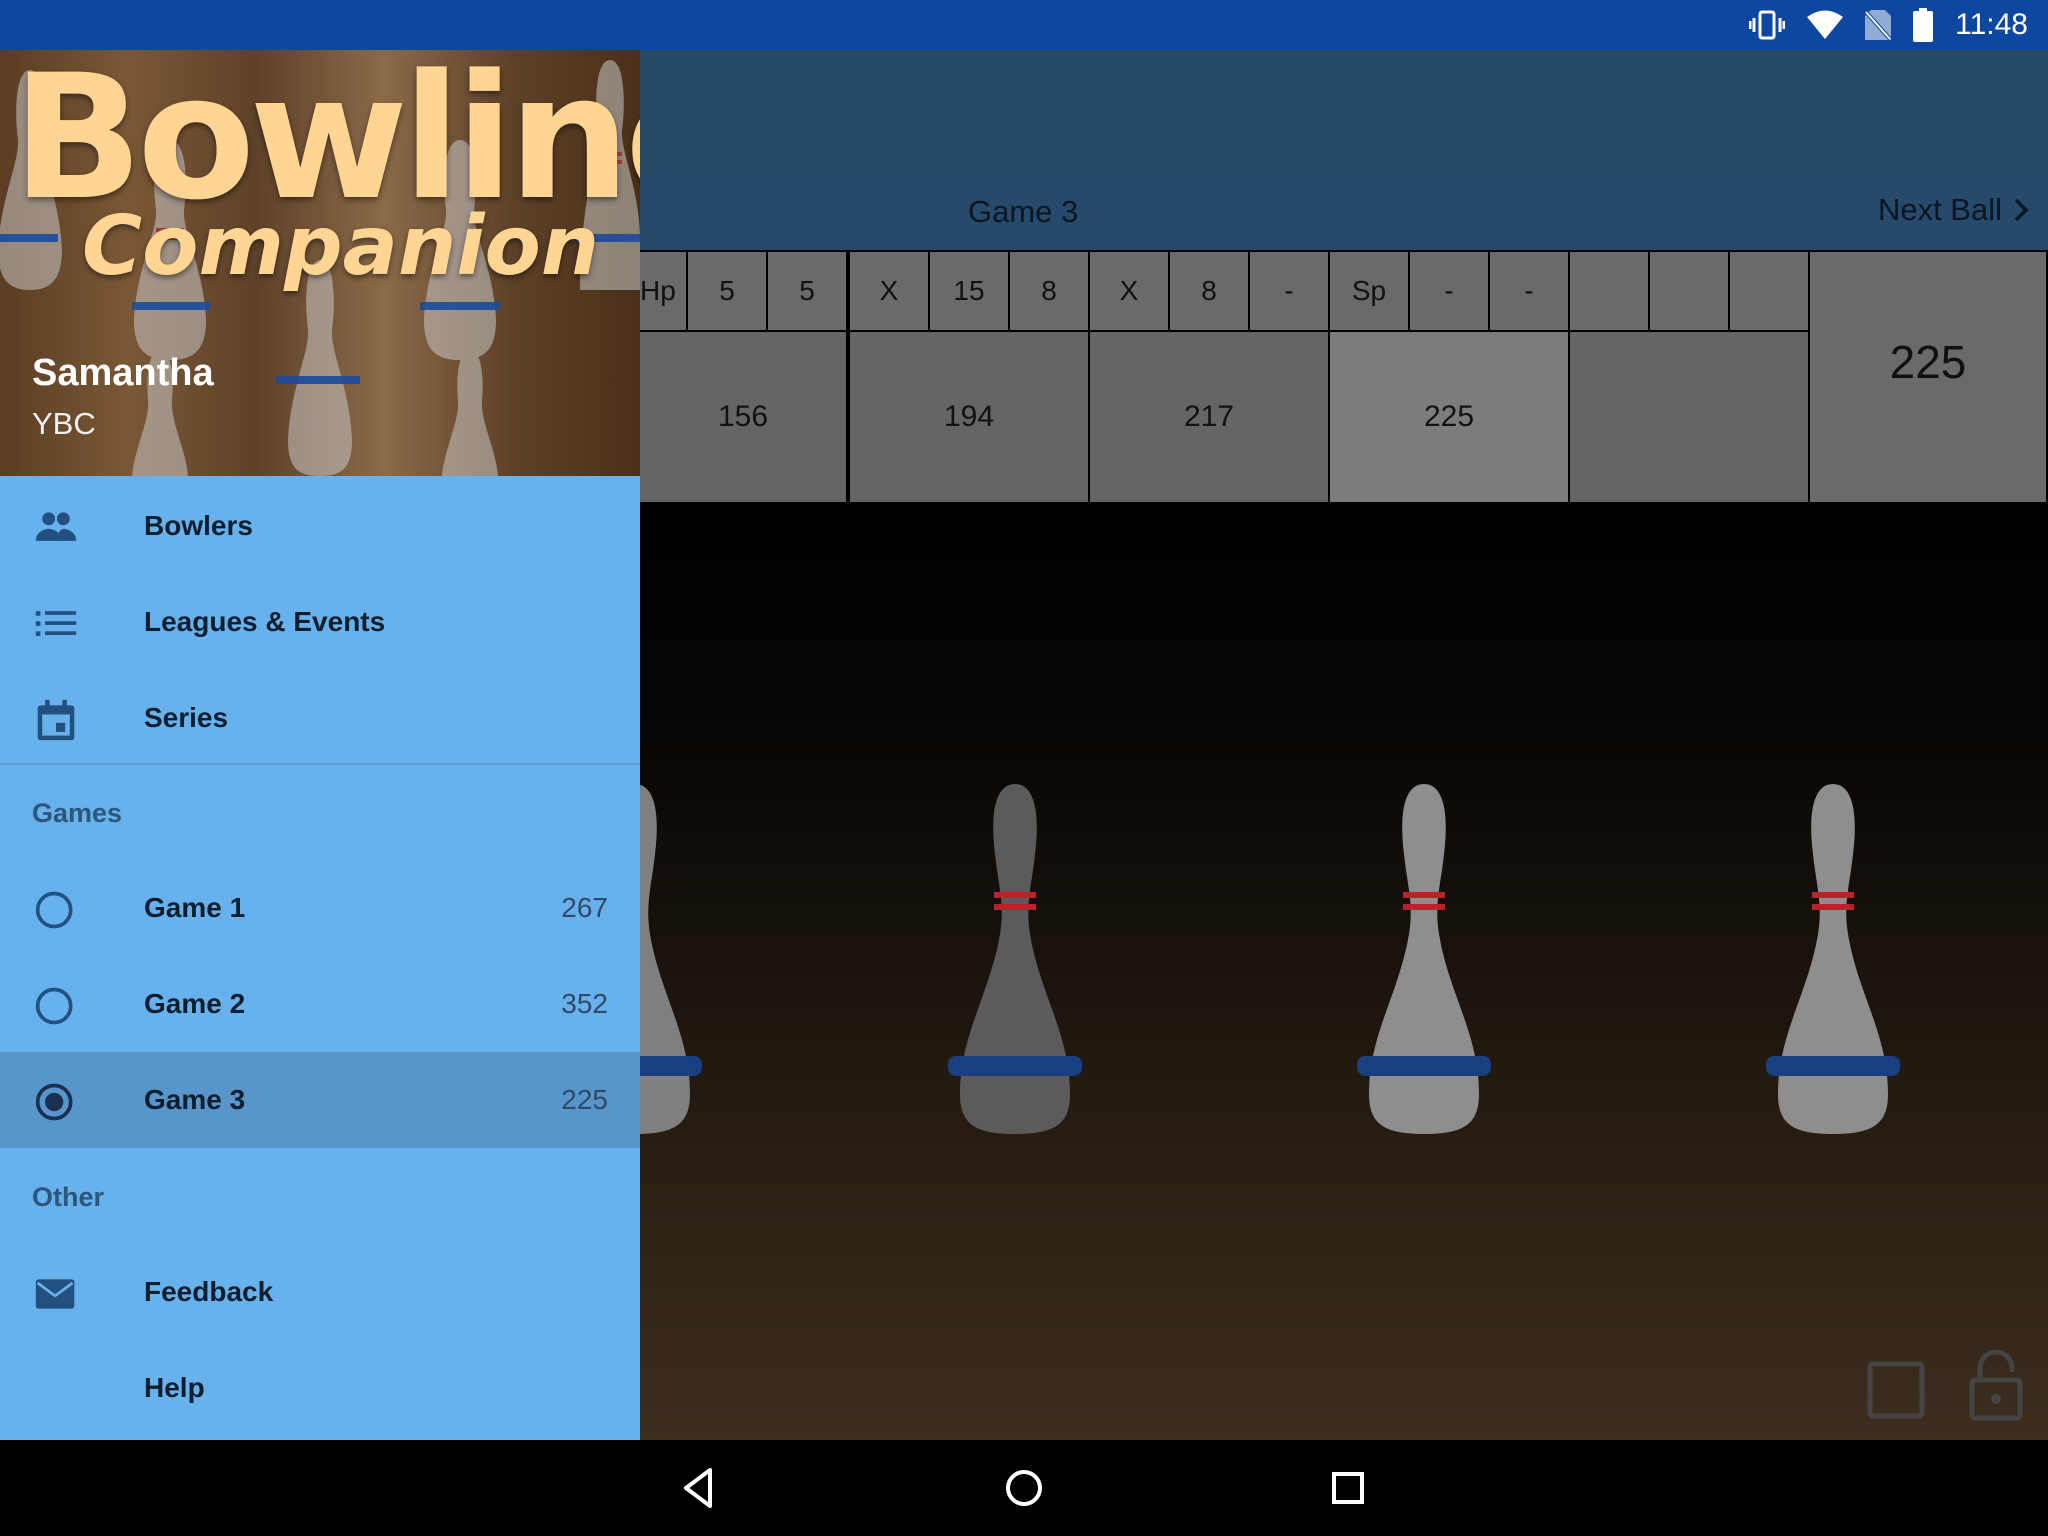  I want to click on frame-score-cell, so click(1689, 417).